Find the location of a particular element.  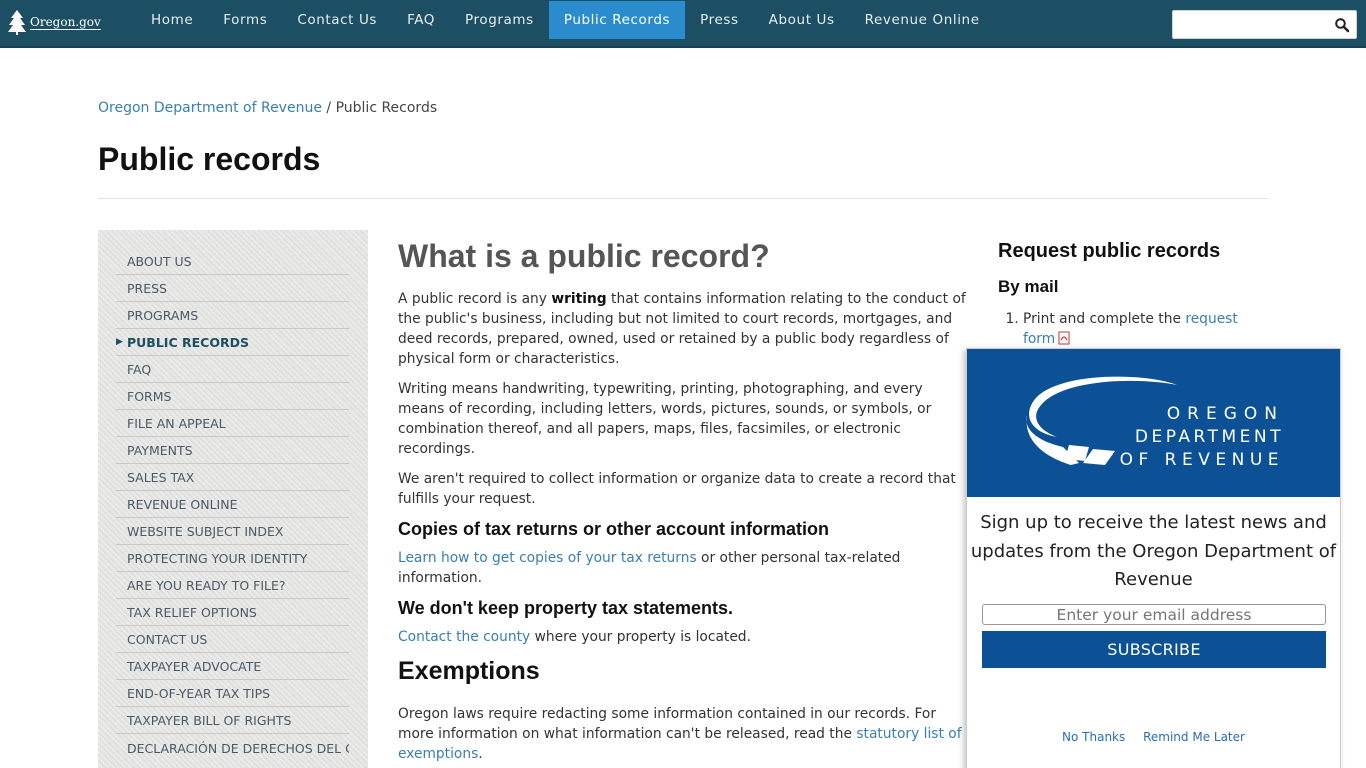

logo-line-1: OREGON is located at coordinates (1225, 414).